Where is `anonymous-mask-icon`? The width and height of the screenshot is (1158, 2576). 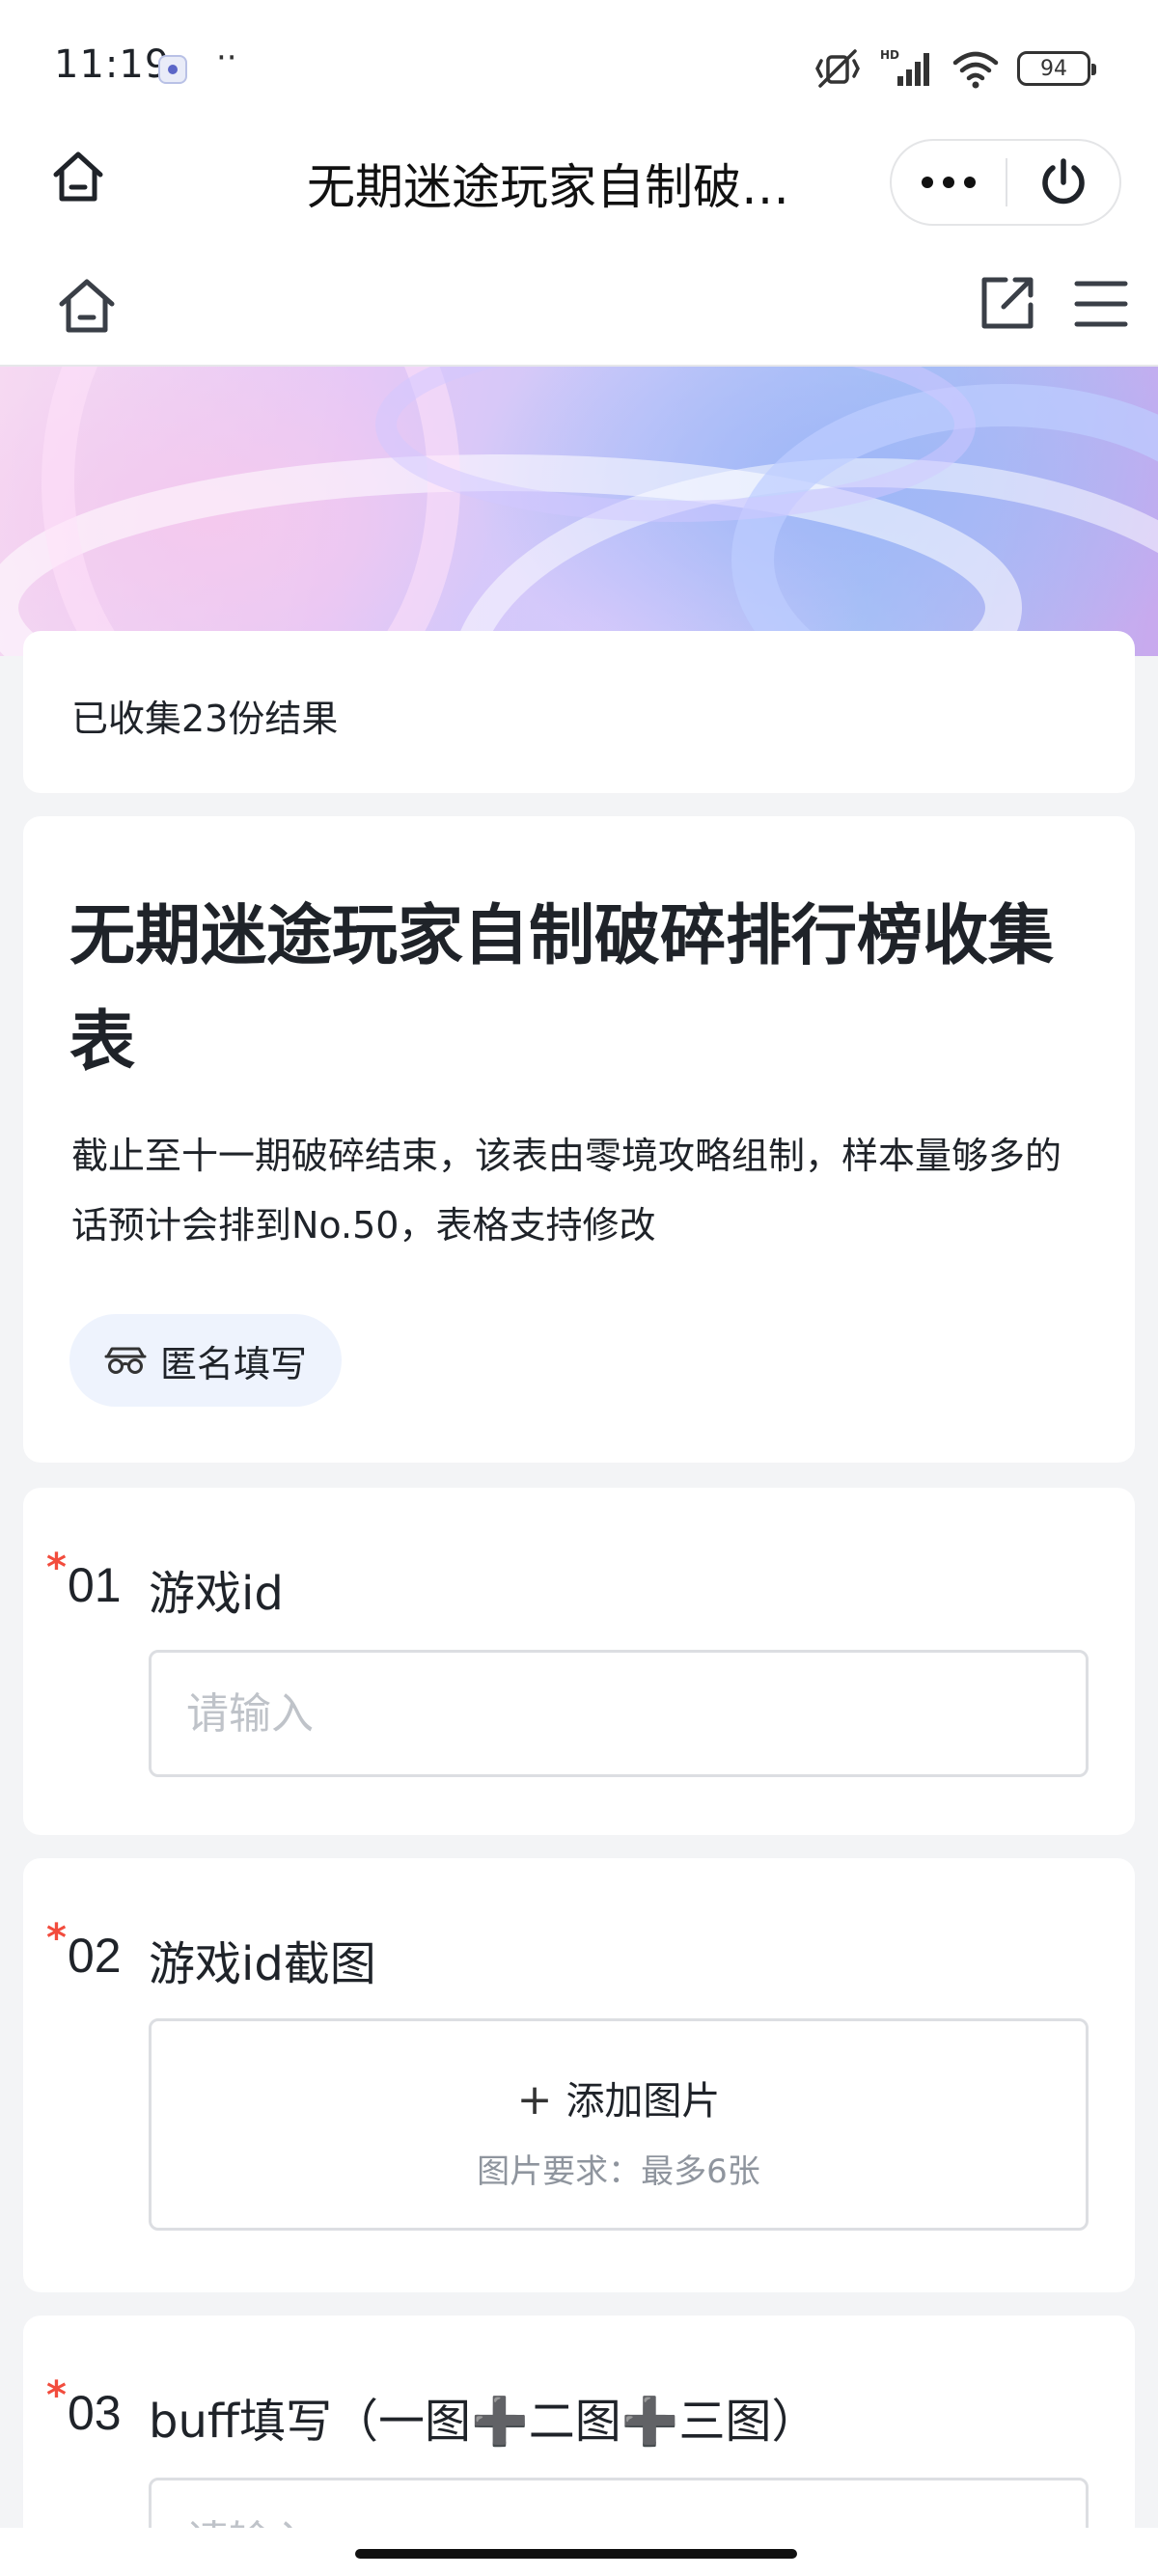
anonymous-mask-icon is located at coordinates (125, 1360).